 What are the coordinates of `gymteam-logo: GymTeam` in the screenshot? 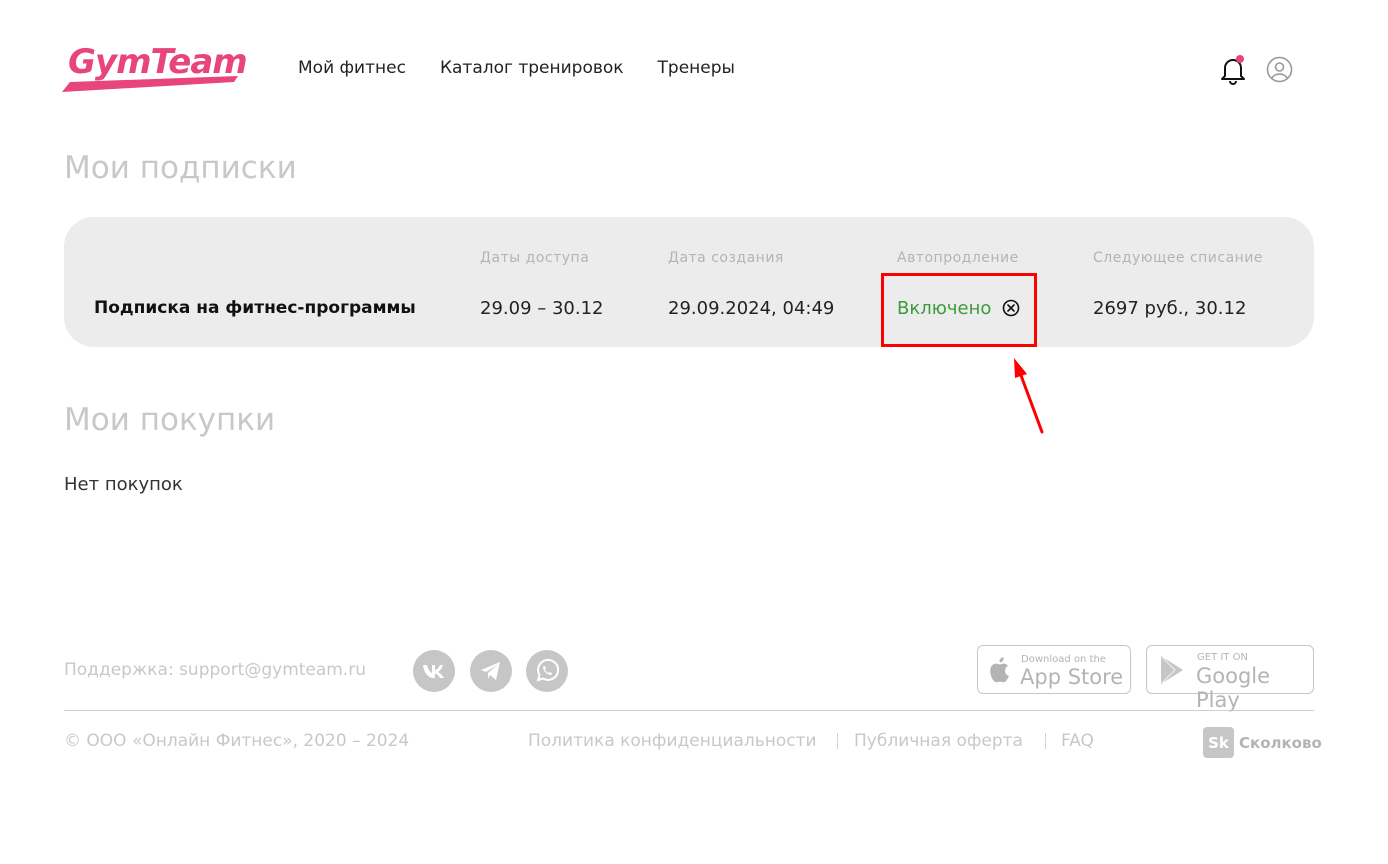 It's located at (155, 69).